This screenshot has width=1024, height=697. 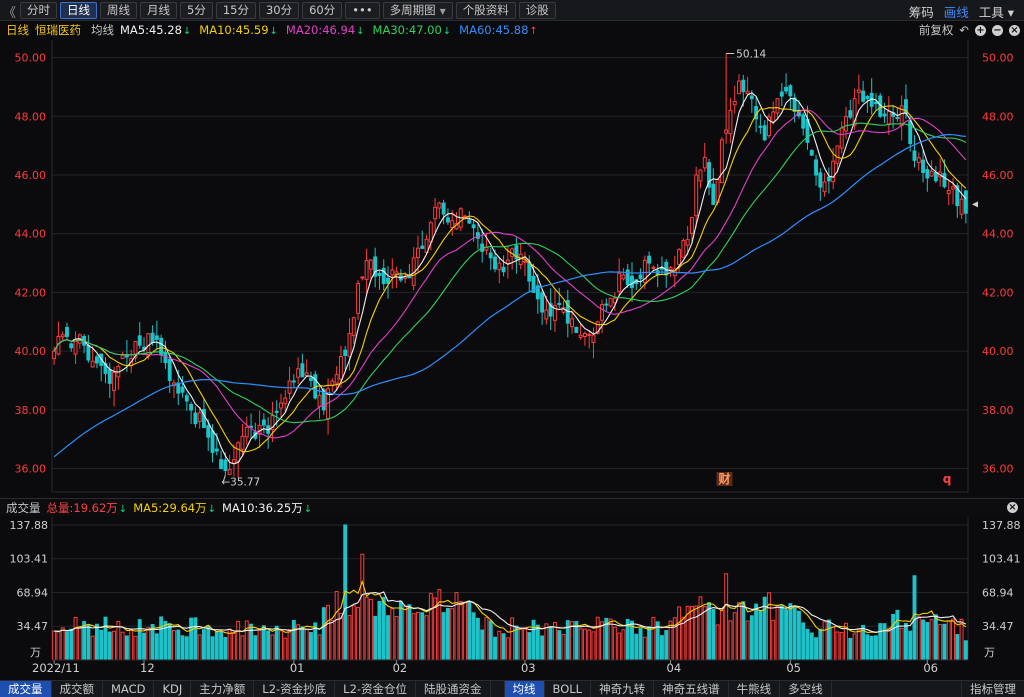 I want to click on indicator-manage-button: 指标管理, so click(x=992, y=689).